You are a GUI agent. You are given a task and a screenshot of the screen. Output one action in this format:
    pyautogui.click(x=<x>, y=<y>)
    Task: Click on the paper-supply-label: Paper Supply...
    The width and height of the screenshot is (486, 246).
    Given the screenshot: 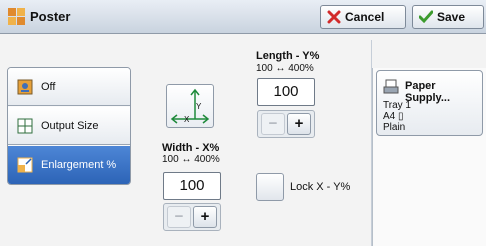 What is the action you would take?
    pyautogui.click(x=428, y=92)
    